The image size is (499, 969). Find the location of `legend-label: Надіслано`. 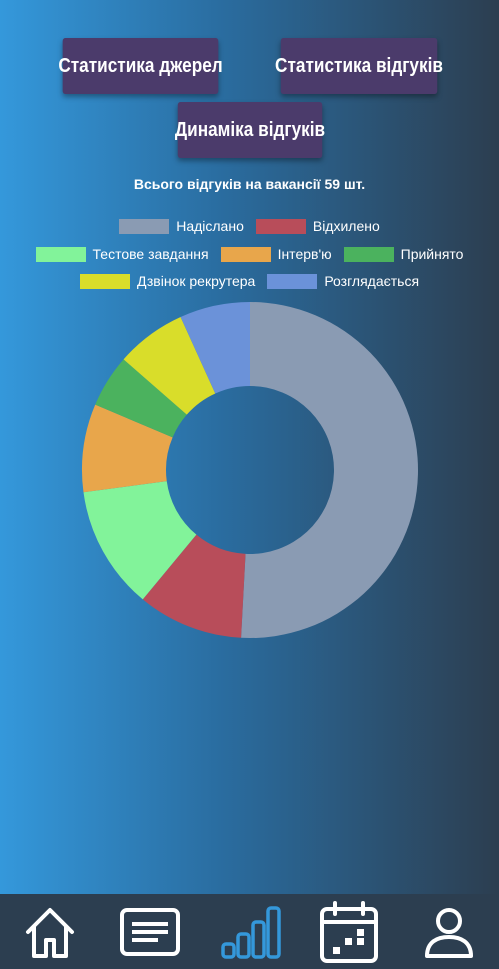

legend-label: Надіслано is located at coordinates (210, 226).